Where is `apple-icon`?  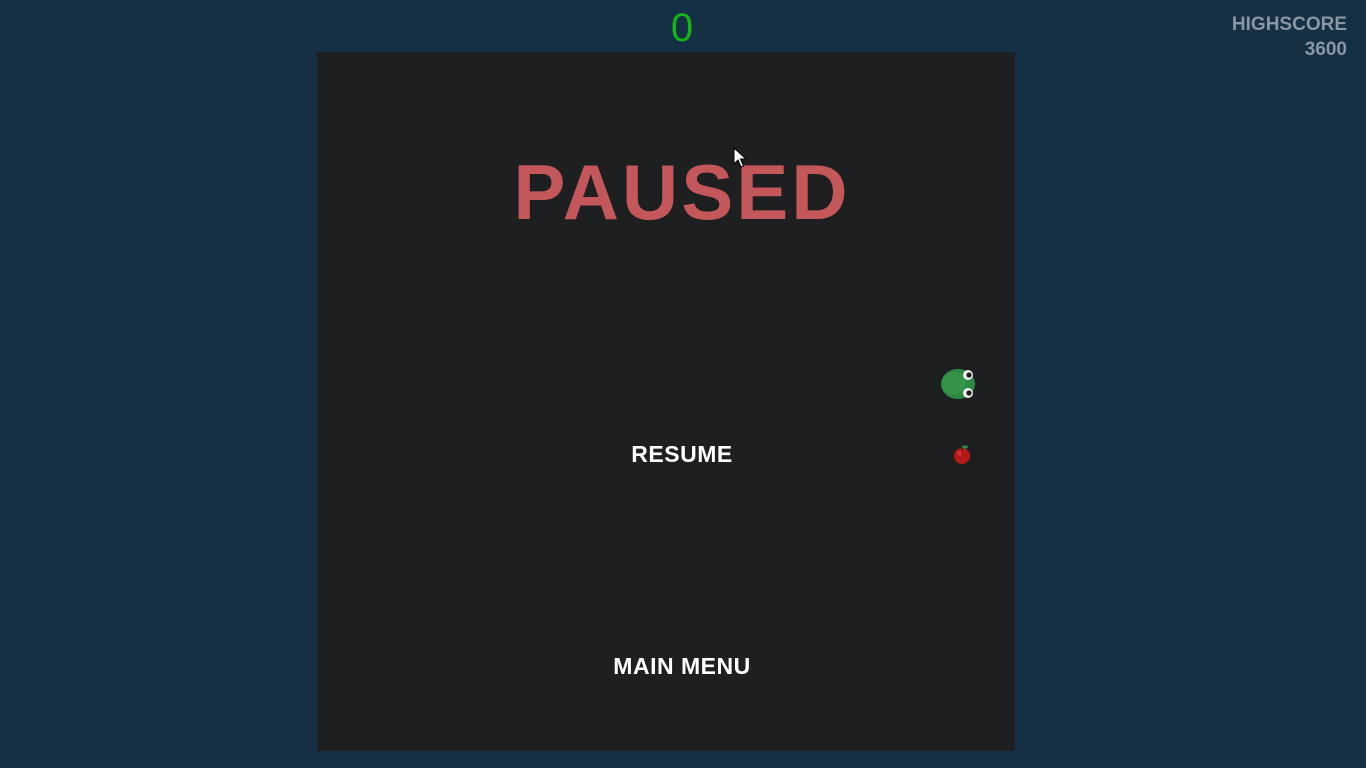 apple-icon is located at coordinates (962, 454).